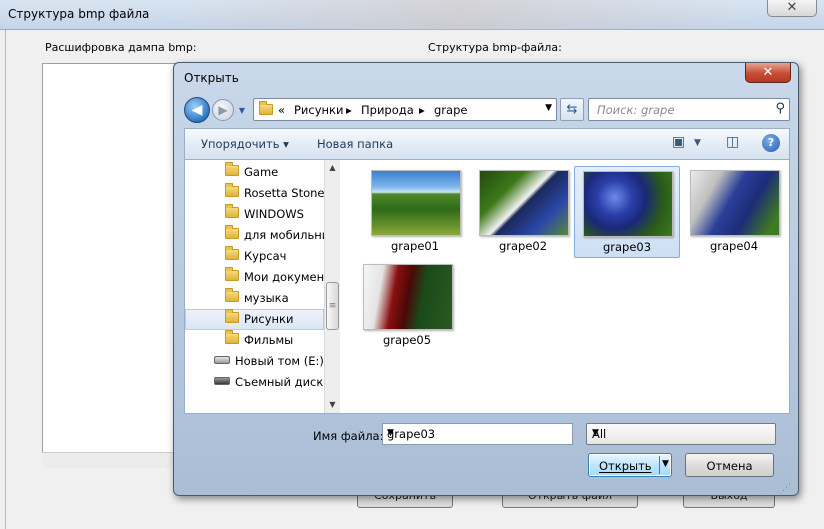  Describe the element at coordinates (450, 110) in the screenshot. I see `breadcrumb-grape: grape` at that location.